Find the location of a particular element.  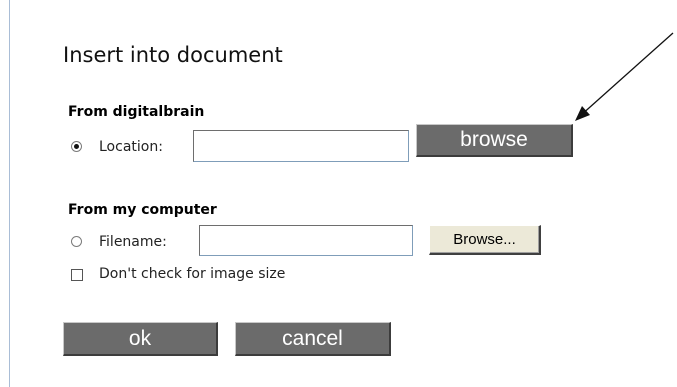

location-radio is located at coordinates (76, 146).